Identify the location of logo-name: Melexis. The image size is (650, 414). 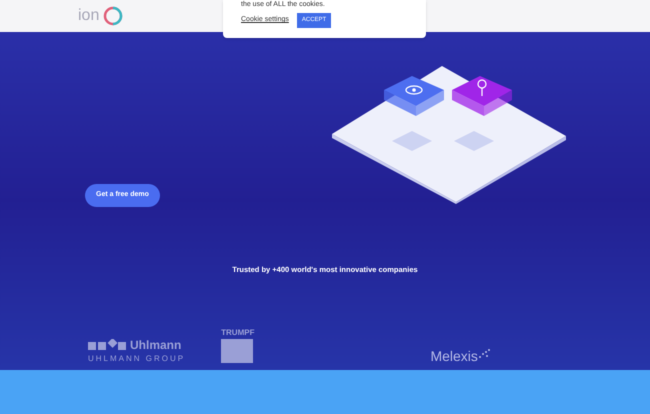
(454, 356).